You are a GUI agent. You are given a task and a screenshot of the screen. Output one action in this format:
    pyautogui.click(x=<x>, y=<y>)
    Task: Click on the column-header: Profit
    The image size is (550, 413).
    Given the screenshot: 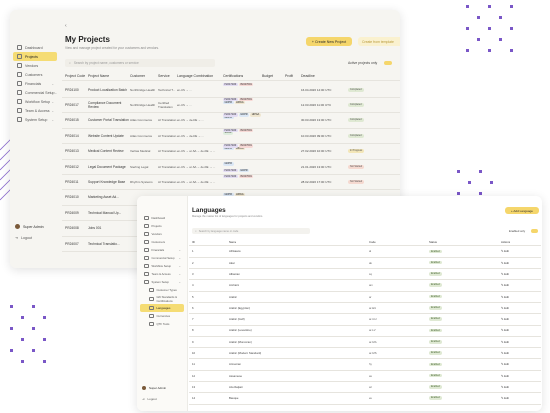 What is the action you would take?
    pyautogui.click(x=289, y=76)
    